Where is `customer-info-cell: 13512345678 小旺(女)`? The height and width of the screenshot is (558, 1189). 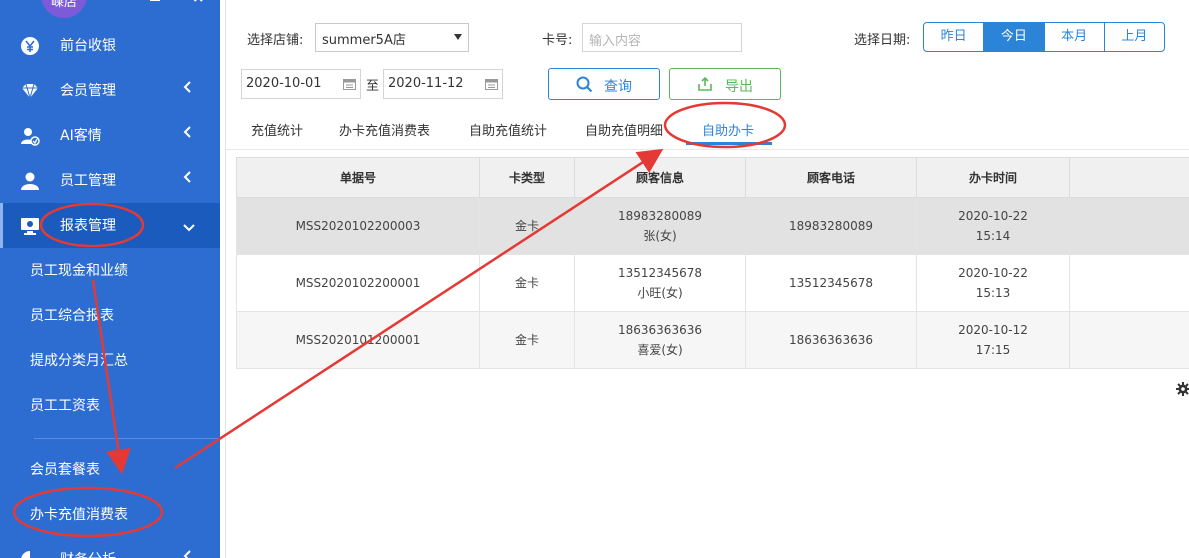
customer-info-cell: 13512345678 小旺(女) is located at coordinates (660, 283).